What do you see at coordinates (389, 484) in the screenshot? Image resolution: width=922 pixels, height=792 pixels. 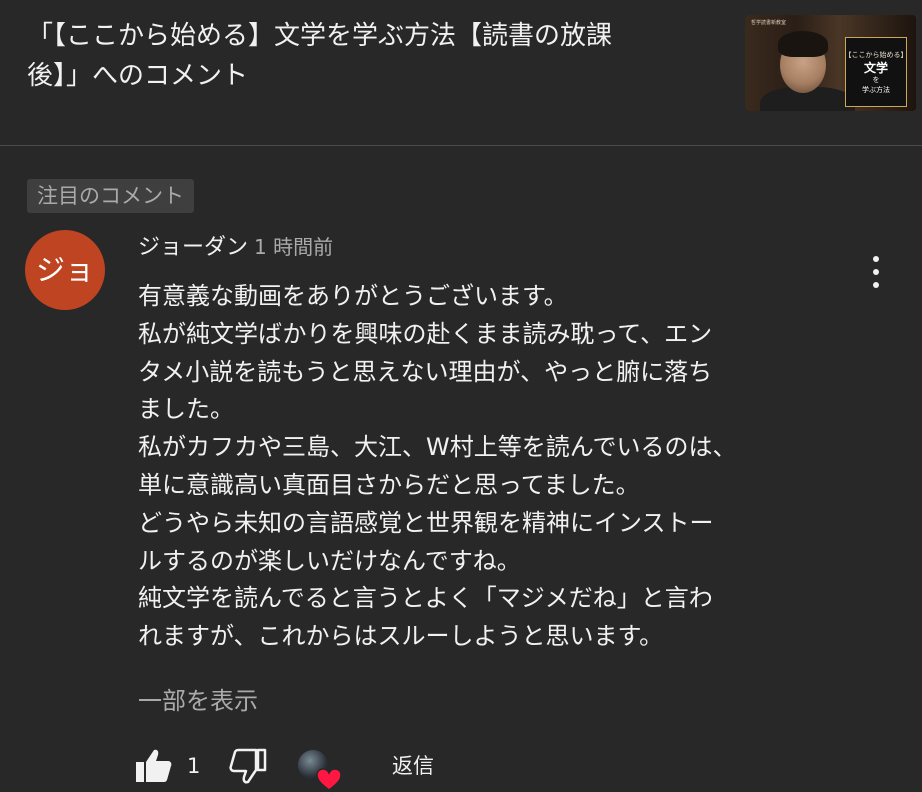 I see `comment-line: 単に意識高い真面目さからだと思ってました。` at bounding box center [389, 484].